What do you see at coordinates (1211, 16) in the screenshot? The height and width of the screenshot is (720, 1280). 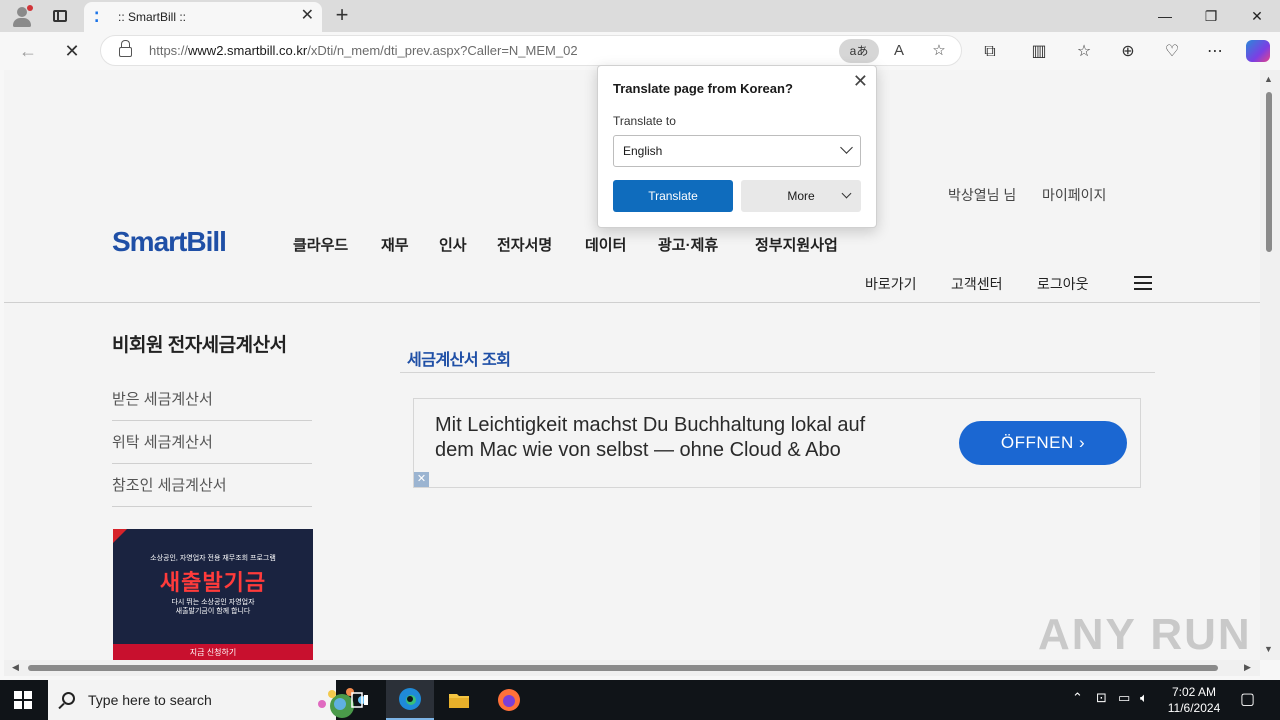 I see `restore-button: ❐` at bounding box center [1211, 16].